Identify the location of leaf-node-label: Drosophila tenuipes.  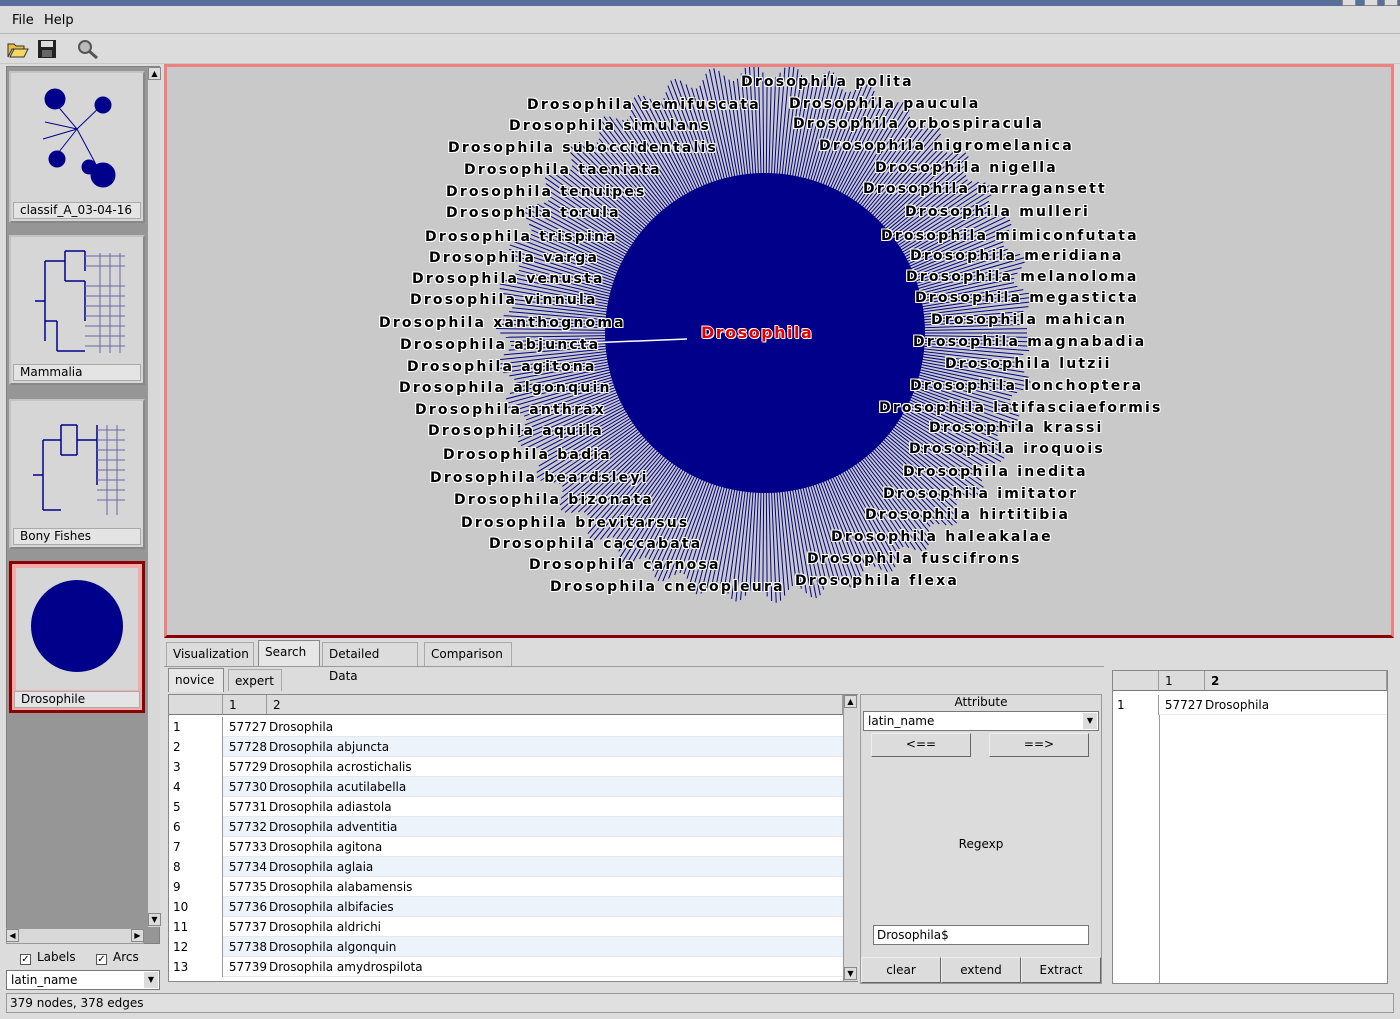
(546, 192).